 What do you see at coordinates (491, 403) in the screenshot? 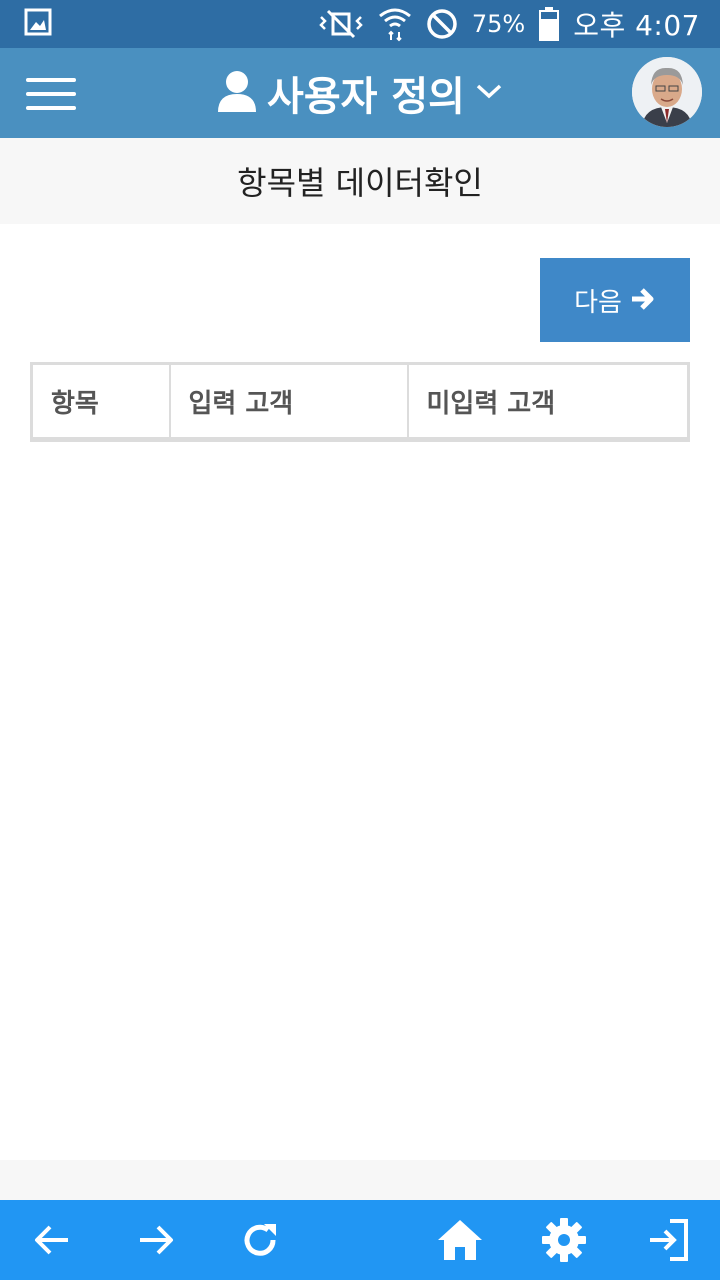
I see `column-header-not-entered-customers: 미입력 고객` at bounding box center [491, 403].